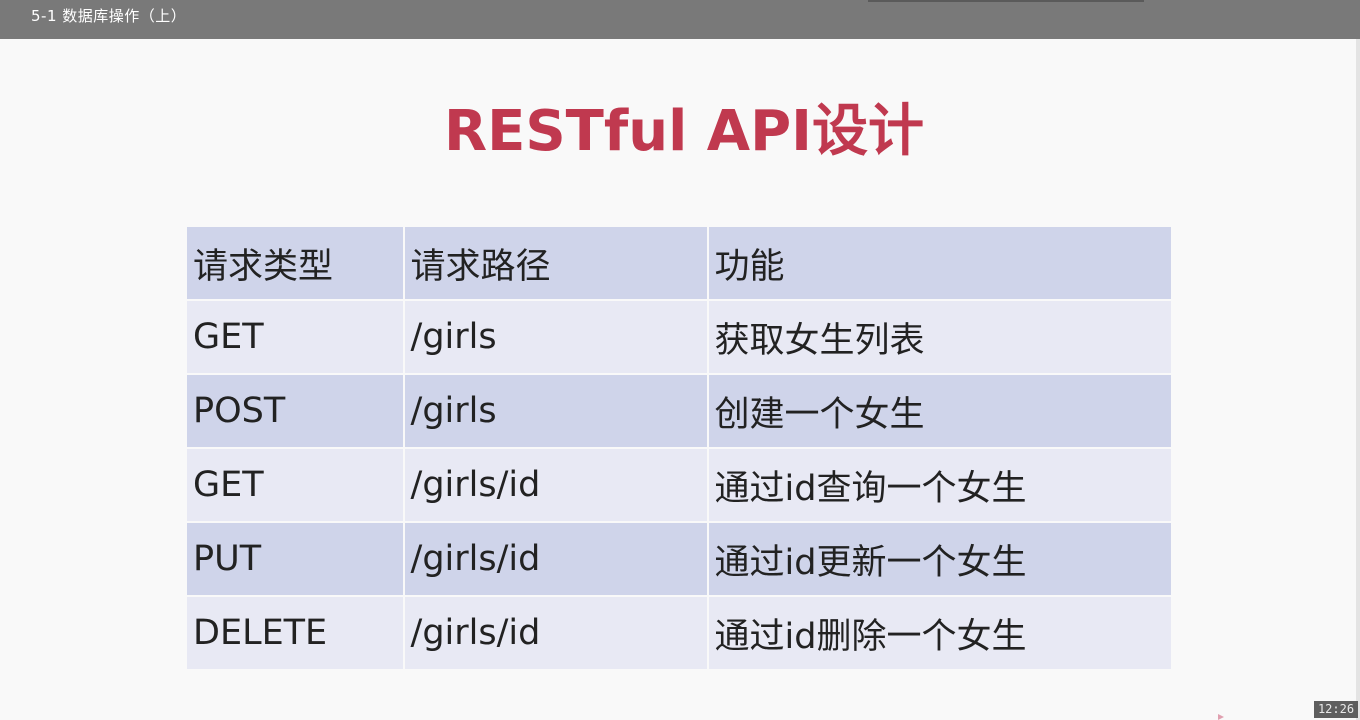 The image size is (1360, 720). Describe the element at coordinates (295, 263) in the screenshot. I see `header-request-type: 请求类型` at that location.